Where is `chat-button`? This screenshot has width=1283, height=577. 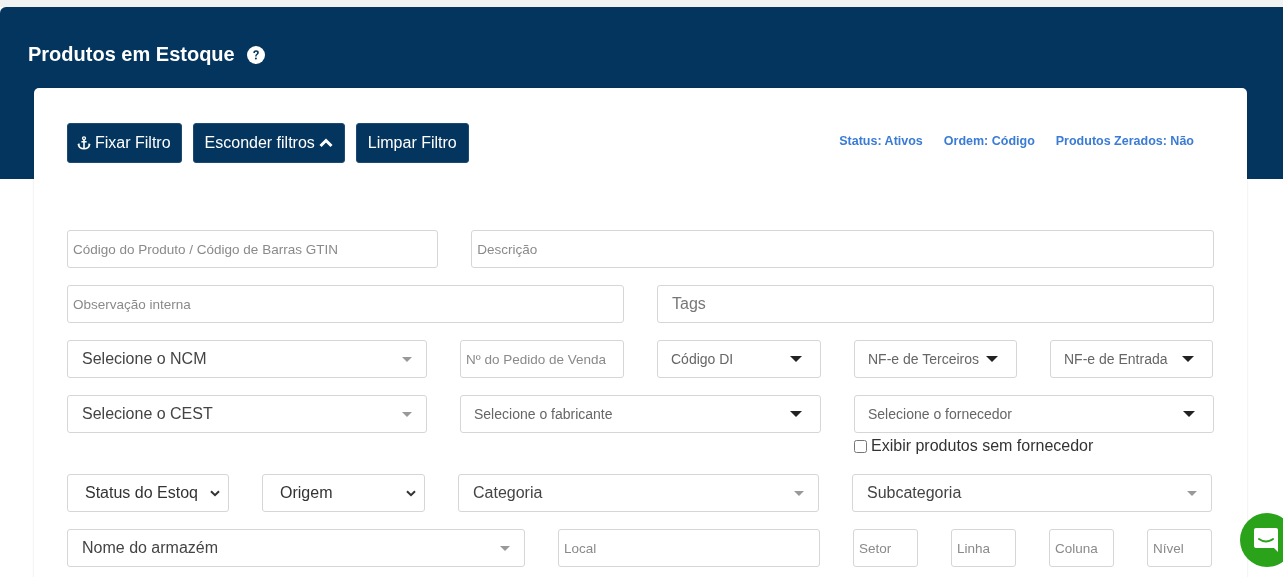 chat-button is located at coordinates (1261, 540).